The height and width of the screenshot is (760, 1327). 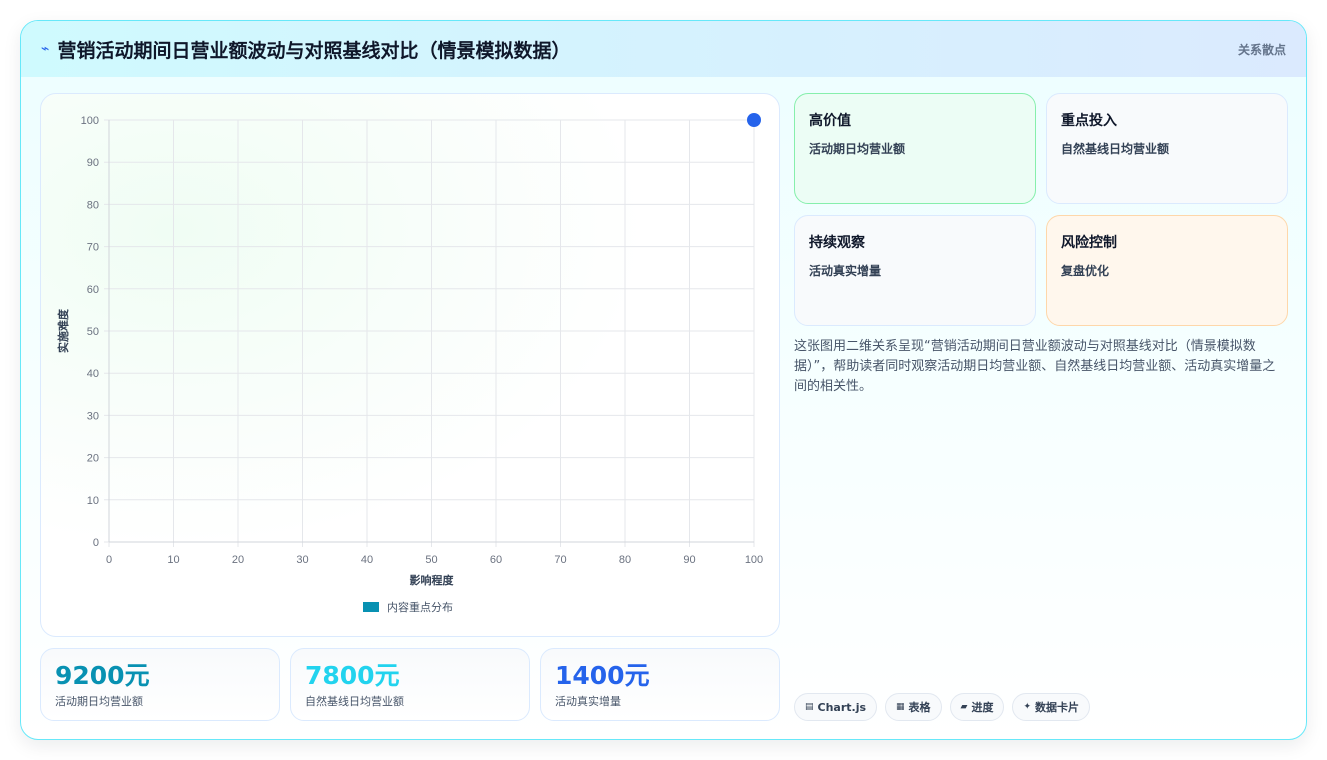 I want to click on y-tick-label: 70, so click(x=93, y=248).